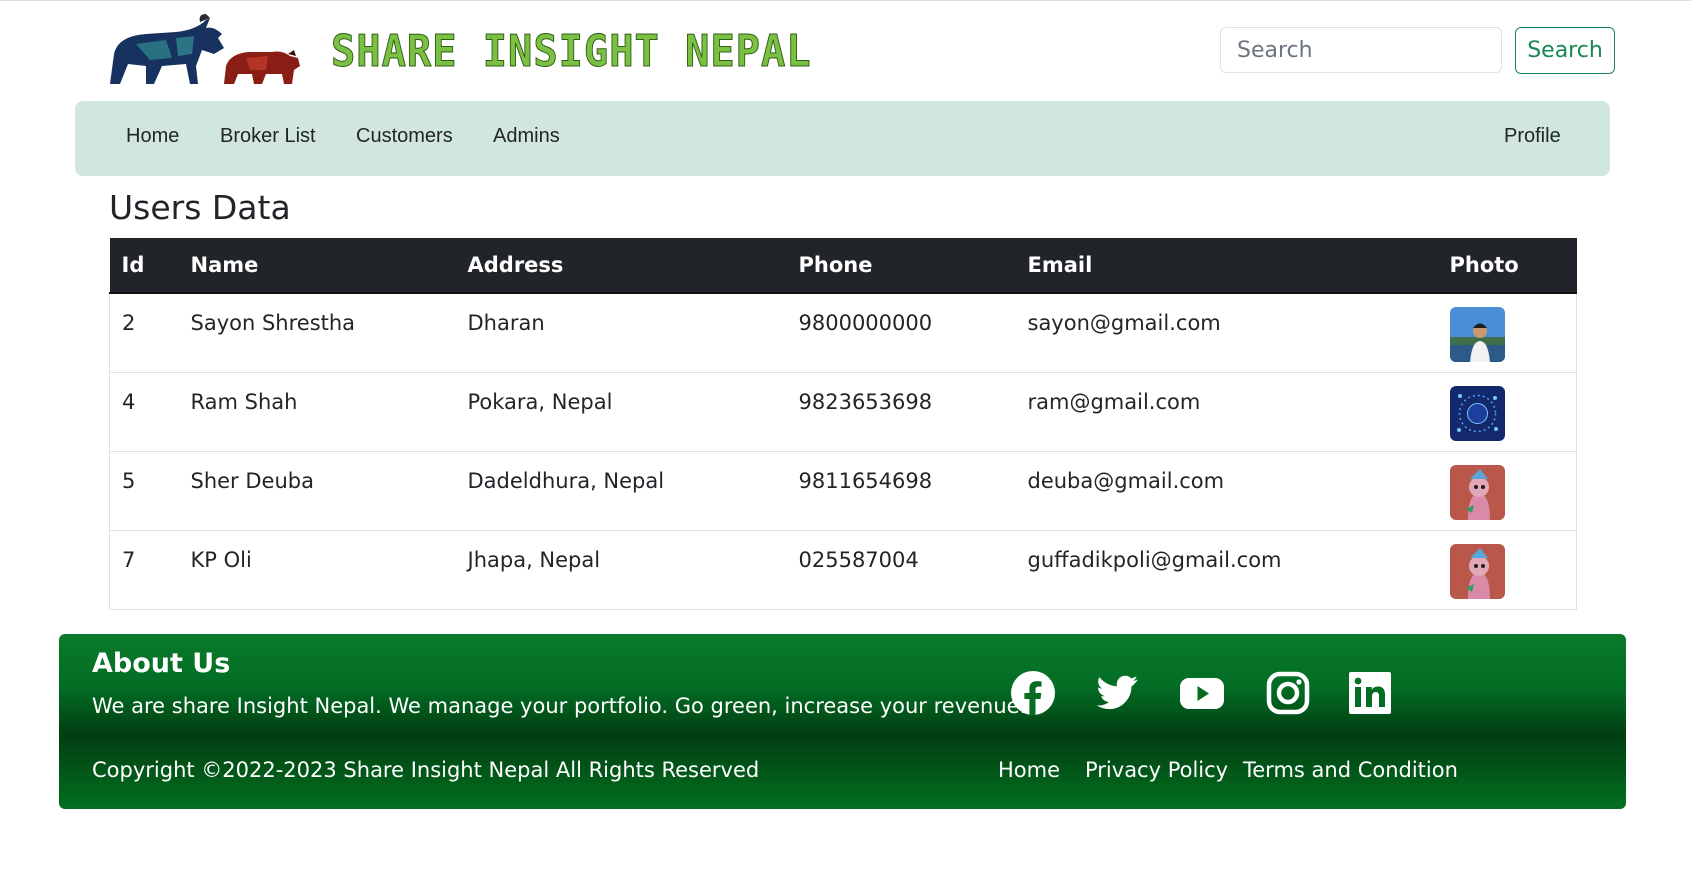 The image size is (1691, 886). I want to click on cell-name: KP Oli, so click(317, 570).